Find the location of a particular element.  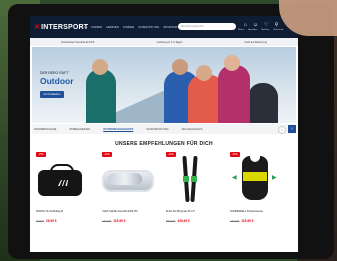

nav-item: KINDER is located at coordinates (128, 27).